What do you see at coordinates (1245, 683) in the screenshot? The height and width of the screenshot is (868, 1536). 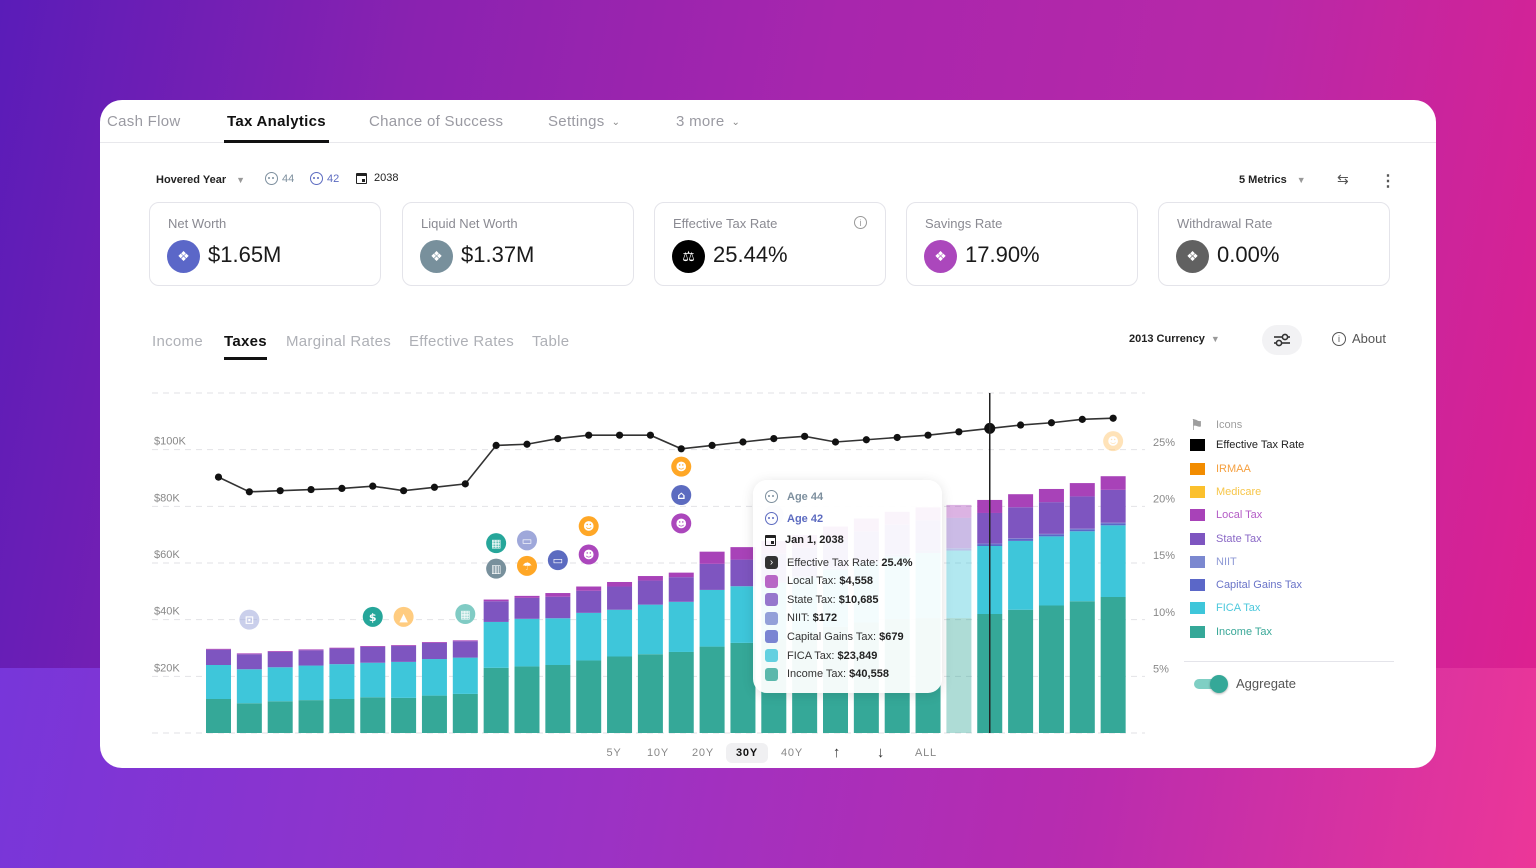 I see `aggregate-toggle: Aggregate` at bounding box center [1245, 683].